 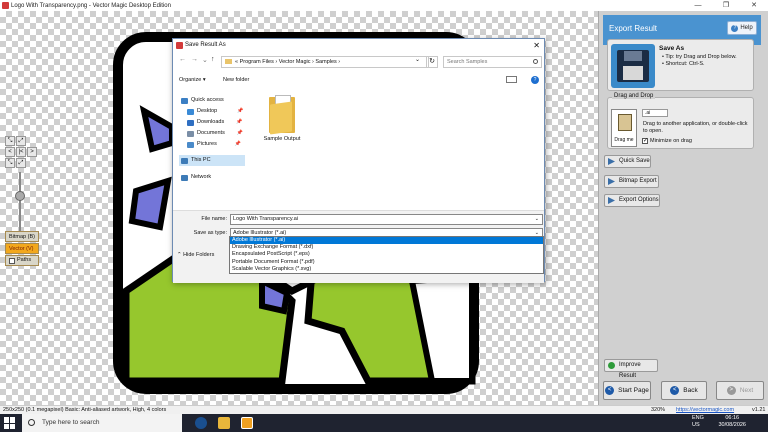 I want to click on dialog-close-icon: ✕, so click(x=536, y=45).